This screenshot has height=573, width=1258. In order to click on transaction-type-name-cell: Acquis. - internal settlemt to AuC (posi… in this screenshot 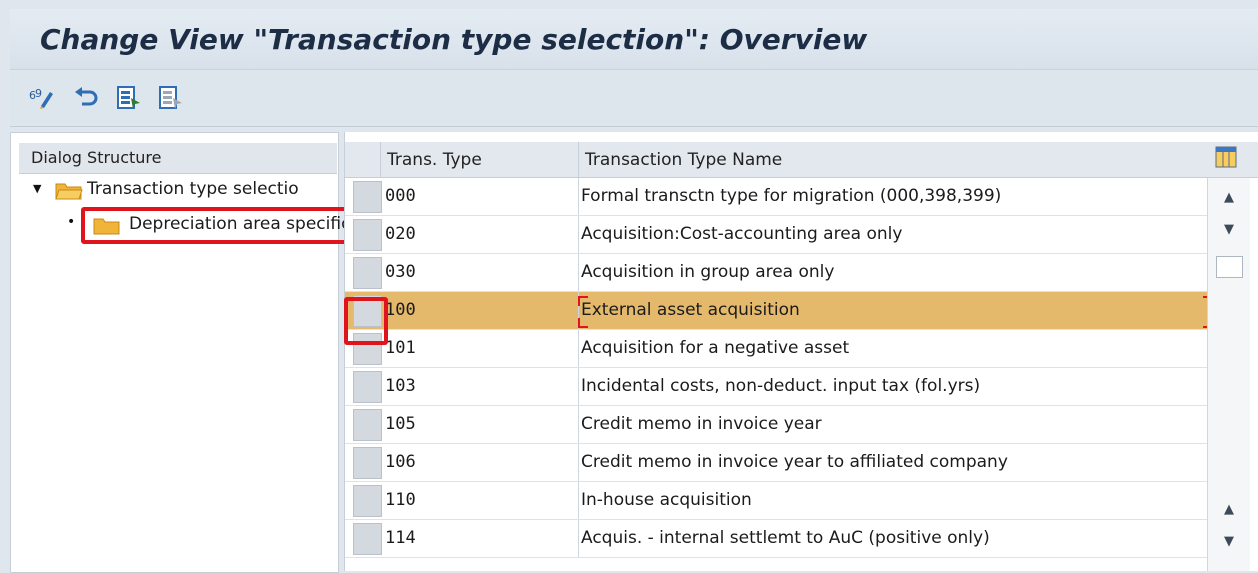, I will do `click(785, 538)`.